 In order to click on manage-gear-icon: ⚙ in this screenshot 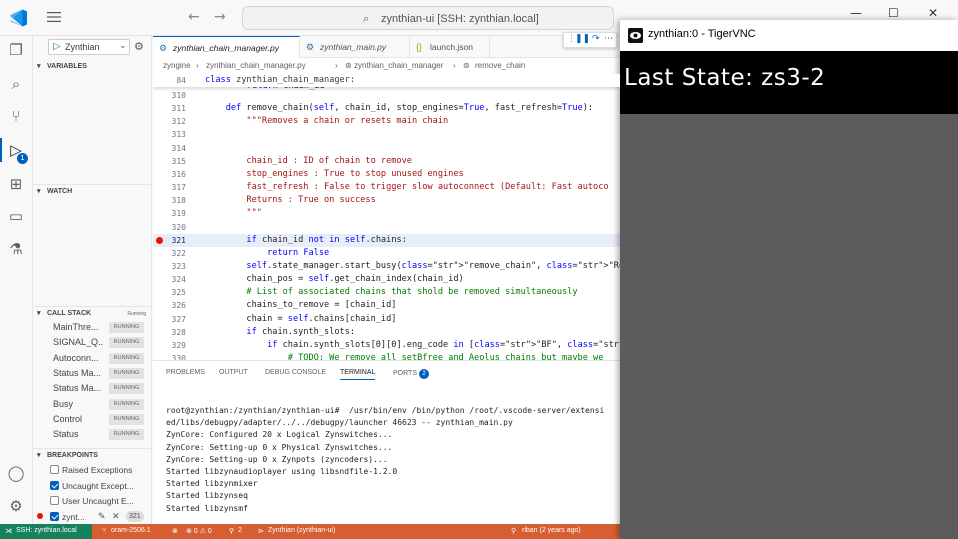, I will do `click(16, 506)`.